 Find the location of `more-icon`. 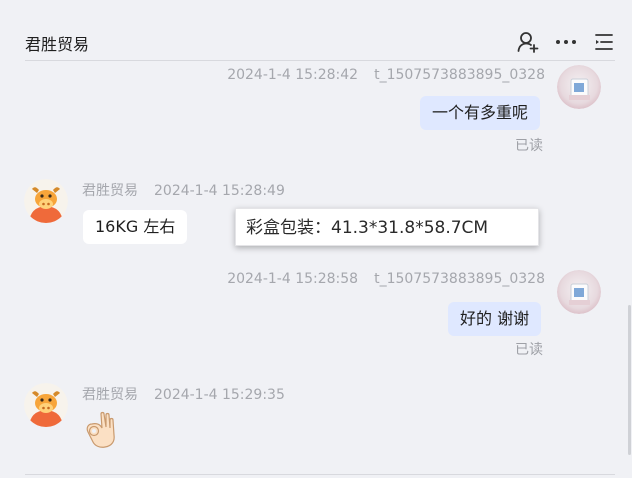

more-icon is located at coordinates (566, 42).